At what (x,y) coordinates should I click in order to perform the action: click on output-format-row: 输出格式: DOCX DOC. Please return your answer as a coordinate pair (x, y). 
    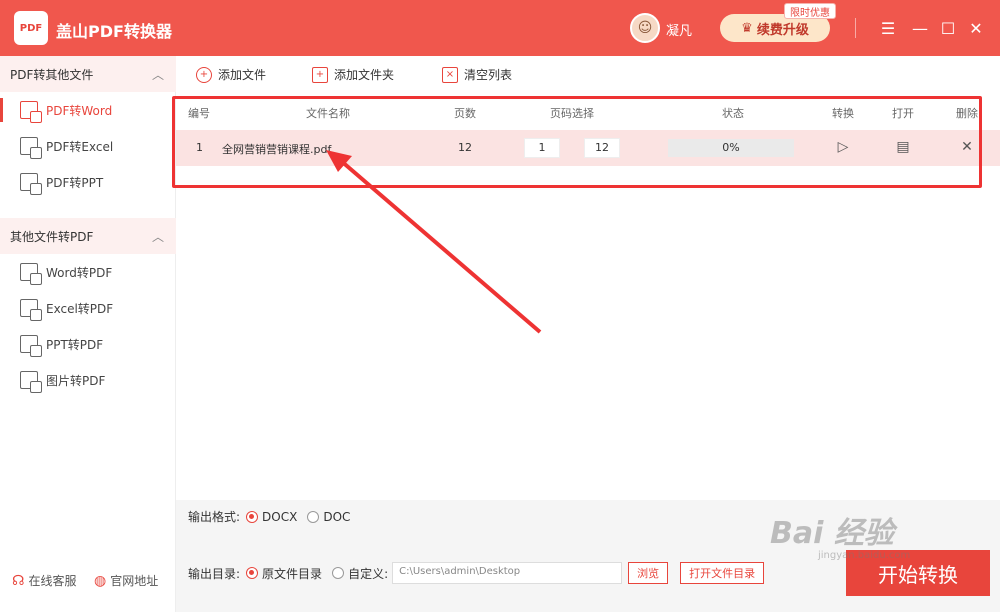
    Looking at the image, I should click on (274, 516).